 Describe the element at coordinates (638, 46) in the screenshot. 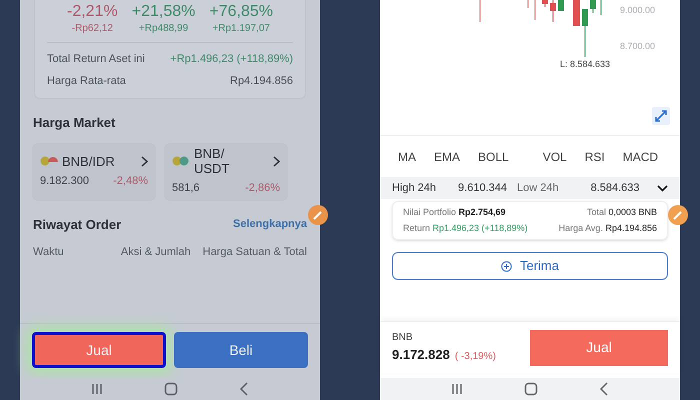

I see `price-axis-label: 8.700.00` at that location.